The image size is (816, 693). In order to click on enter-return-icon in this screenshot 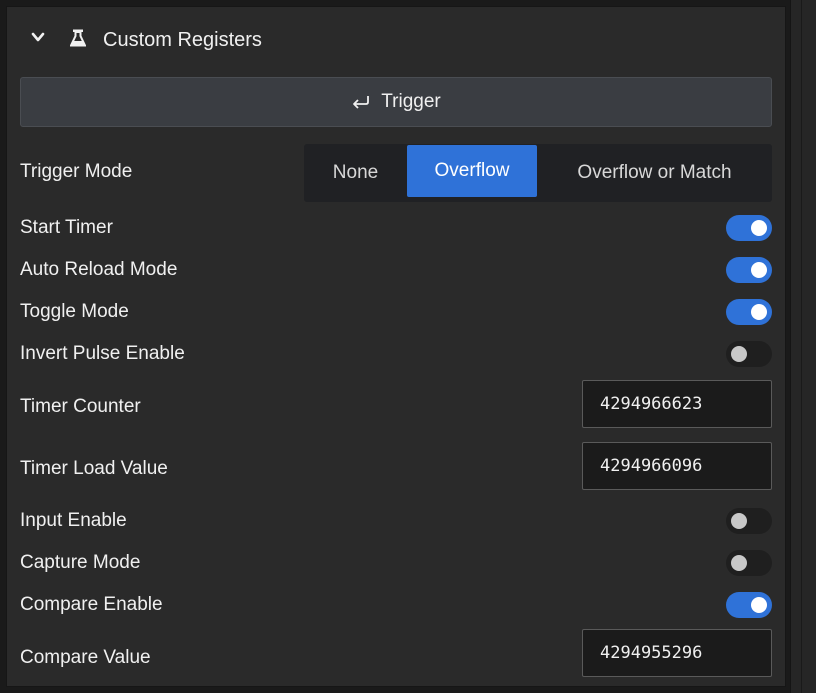, I will do `click(361, 102)`.